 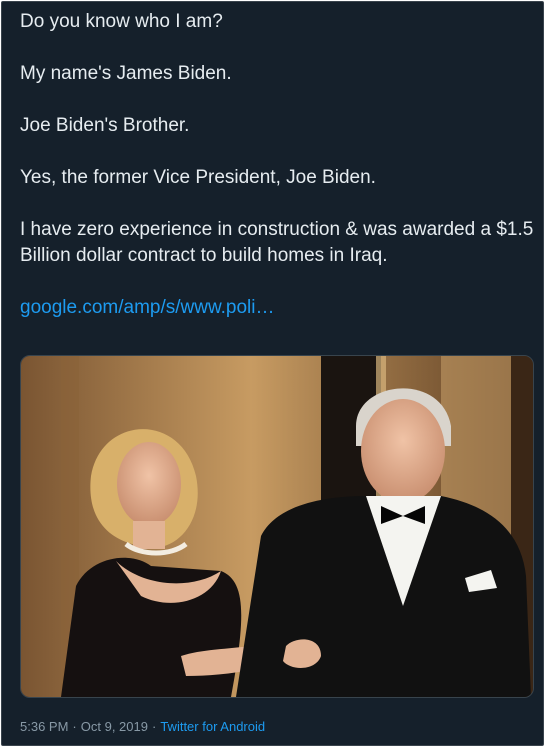 What do you see at coordinates (121, 21) in the screenshot?
I see `tweet-line: Do you know who I am?` at bounding box center [121, 21].